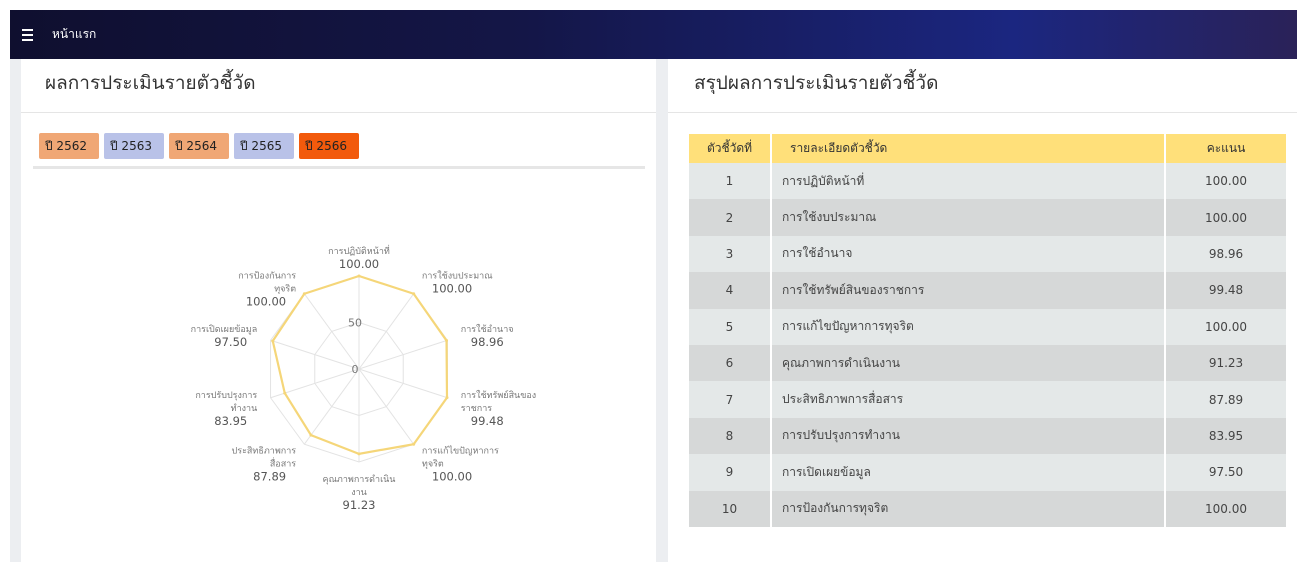 The width and height of the screenshot is (1309, 562). What do you see at coordinates (355, 369) in the screenshot?
I see `radar-tick-label: 0` at bounding box center [355, 369].